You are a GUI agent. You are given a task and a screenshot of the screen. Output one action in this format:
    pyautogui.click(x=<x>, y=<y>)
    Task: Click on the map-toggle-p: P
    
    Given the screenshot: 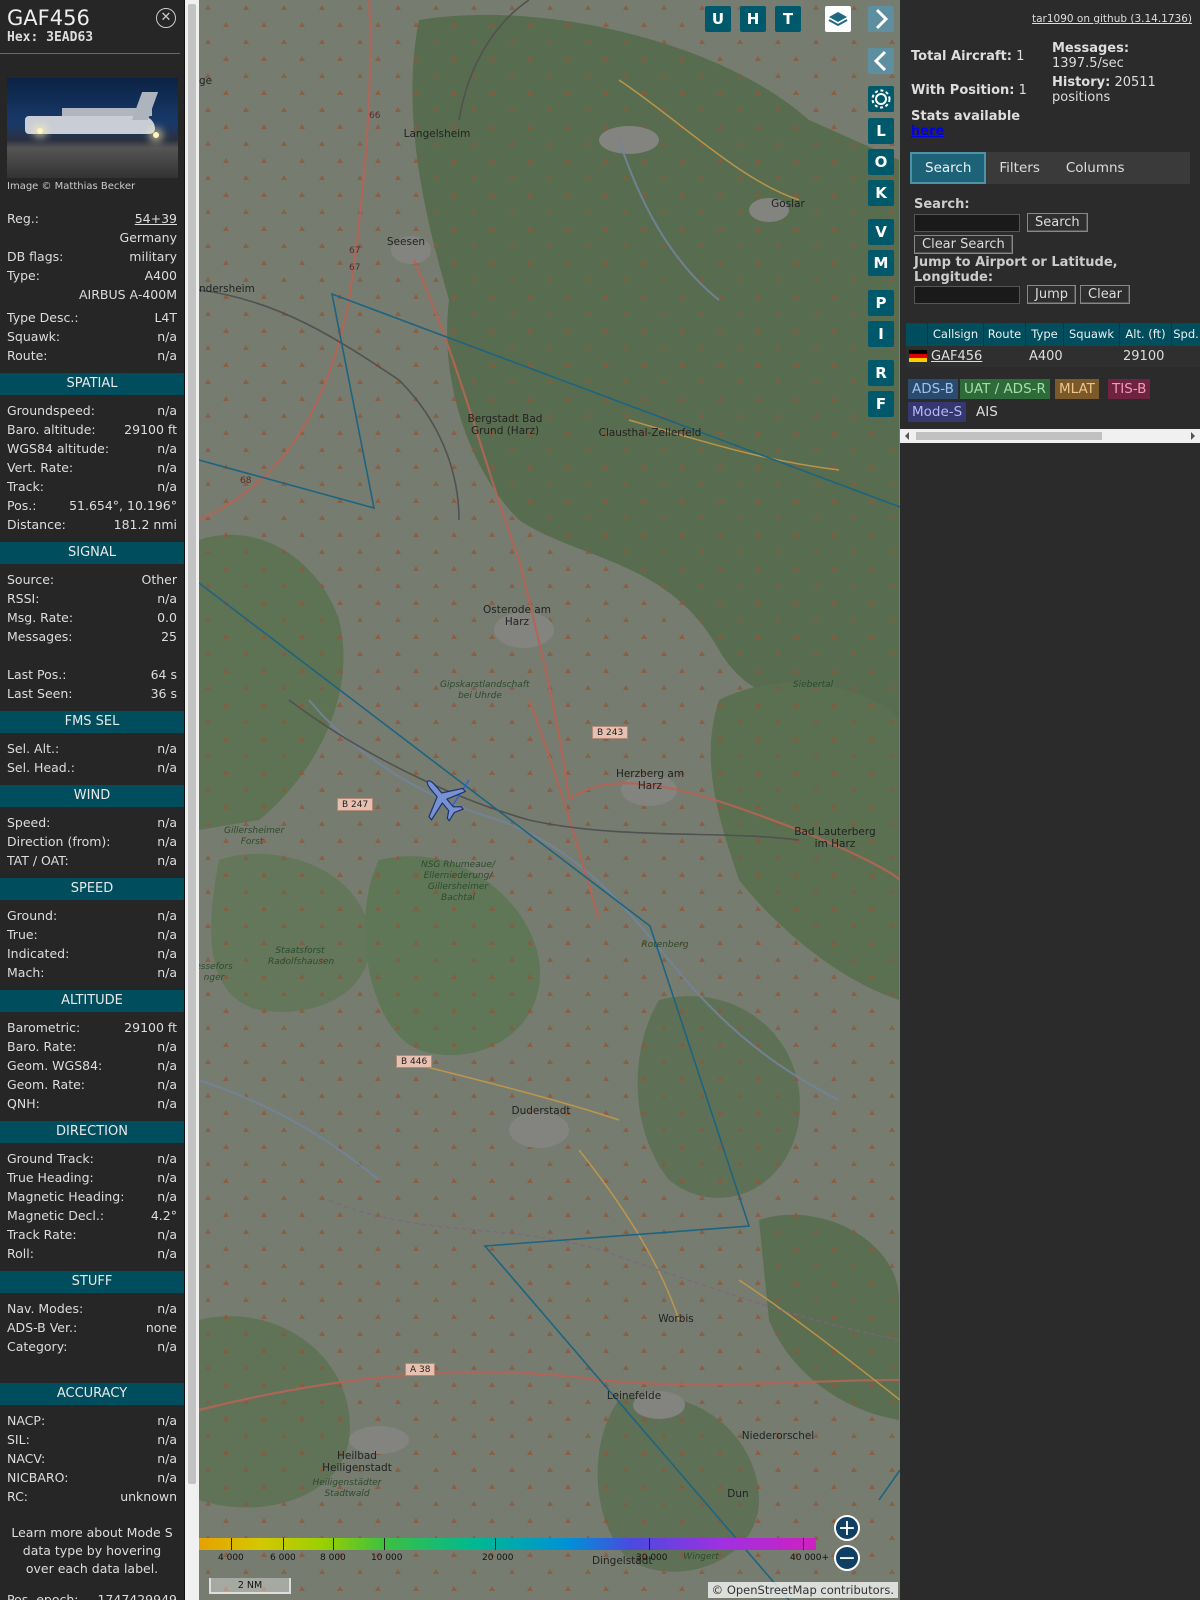 What is the action you would take?
    pyautogui.click(x=881, y=303)
    